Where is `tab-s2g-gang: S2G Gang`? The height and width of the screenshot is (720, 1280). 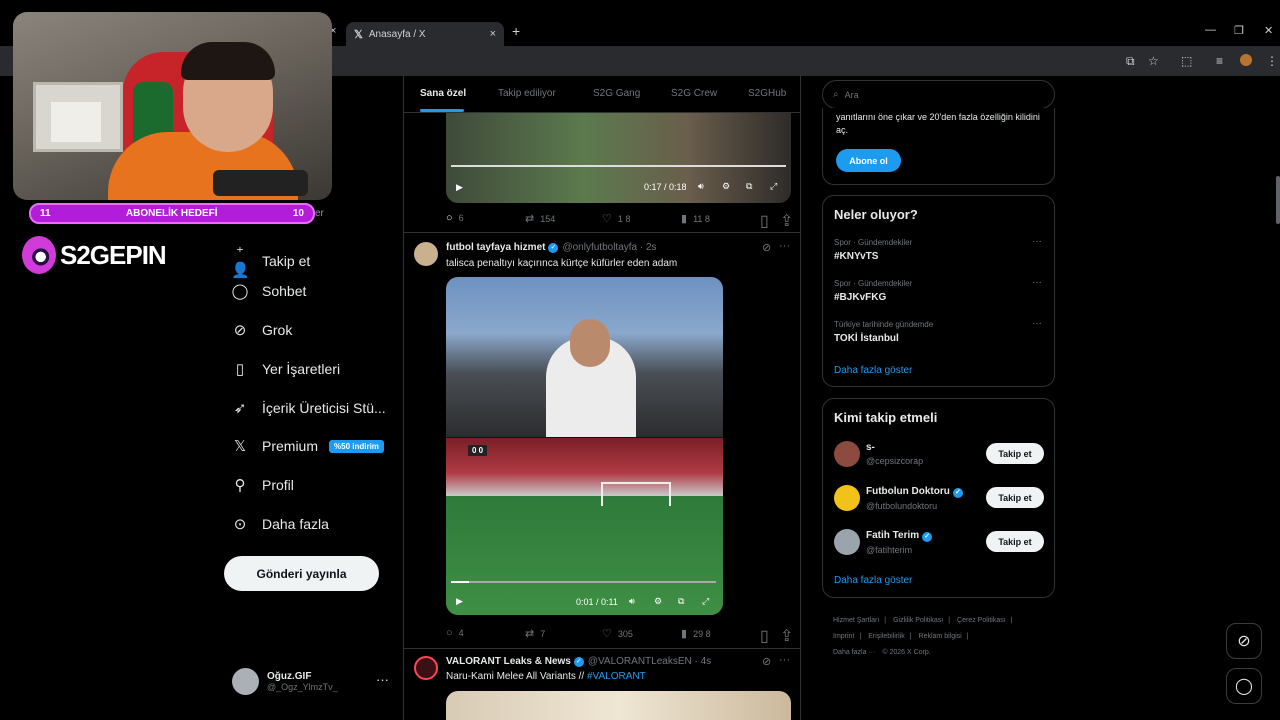 tab-s2g-gang: S2G Gang is located at coordinates (616, 93).